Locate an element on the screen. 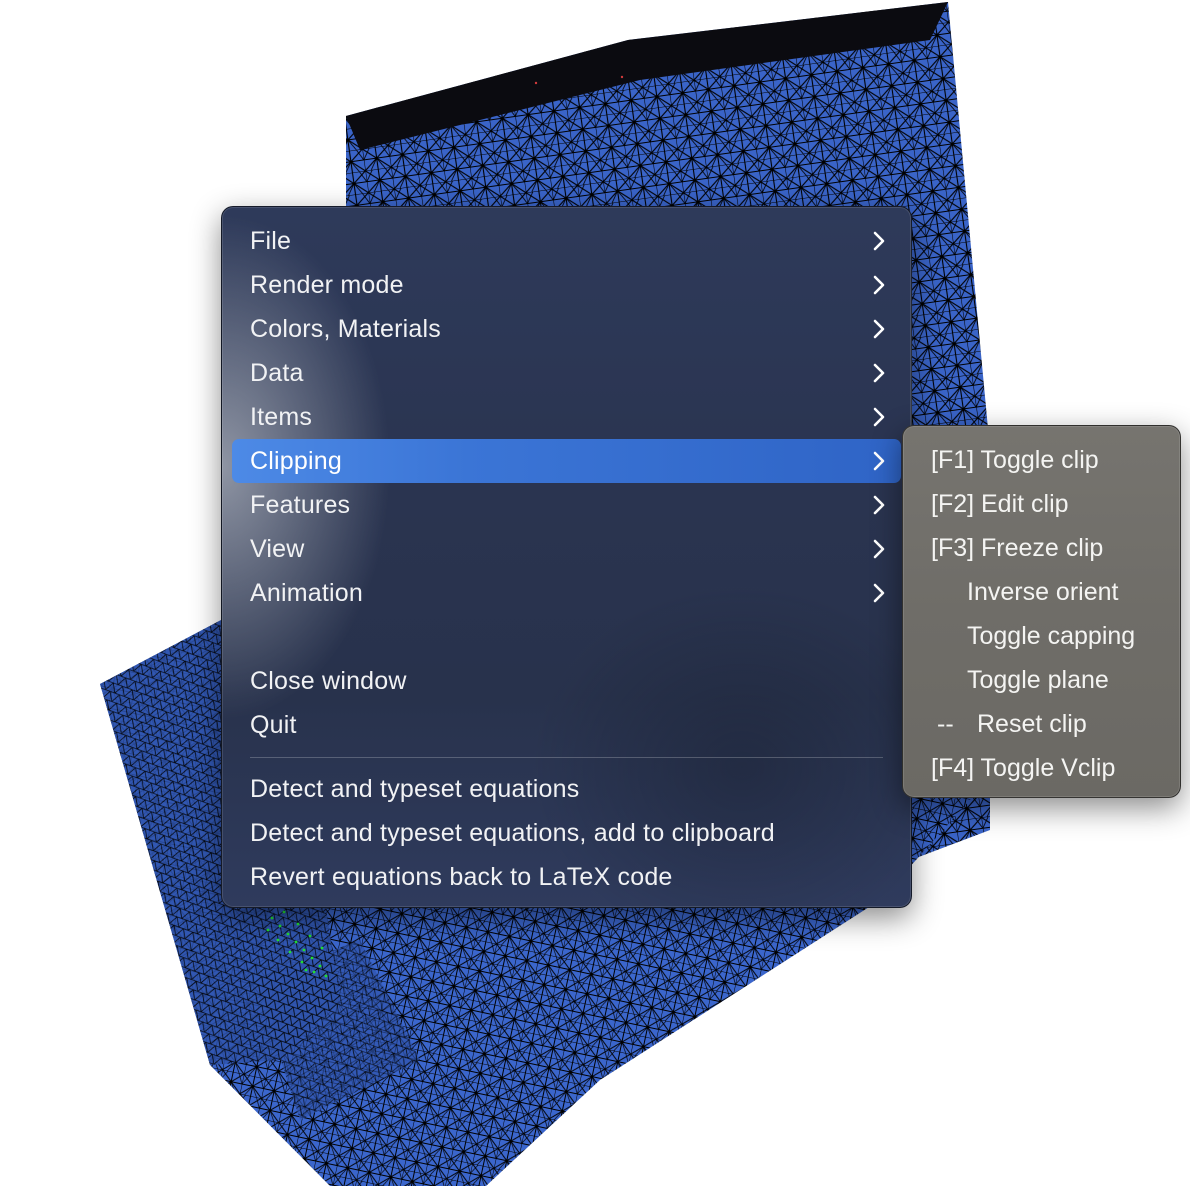 This screenshot has height=1186, width=1190. submenu-item-toggle-capping: Toggle capping is located at coordinates (1041, 636).